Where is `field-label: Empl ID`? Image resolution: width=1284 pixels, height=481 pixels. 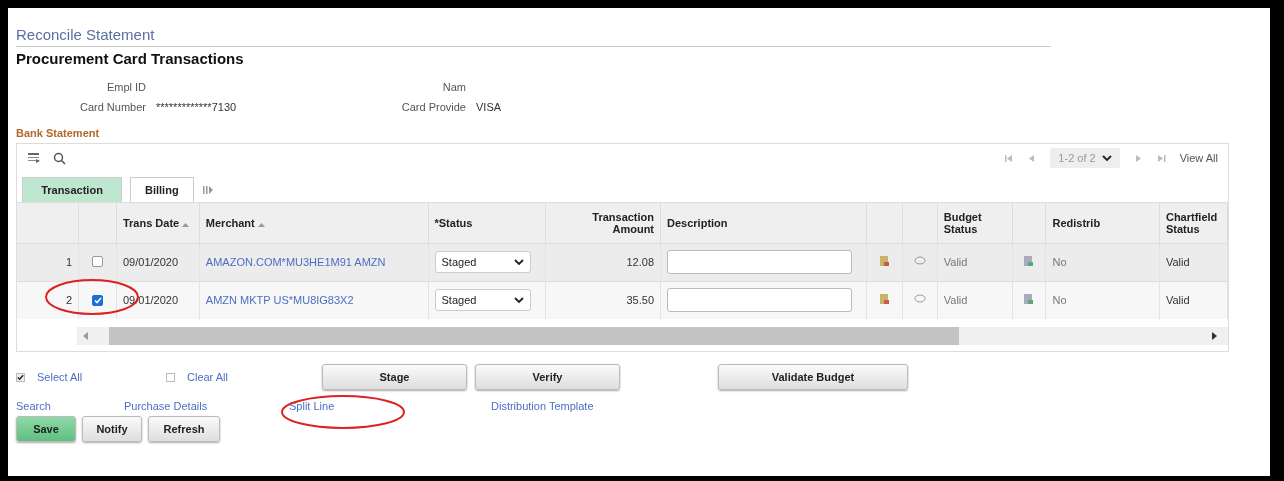
field-label: Empl ID is located at coordinates (126, 87).